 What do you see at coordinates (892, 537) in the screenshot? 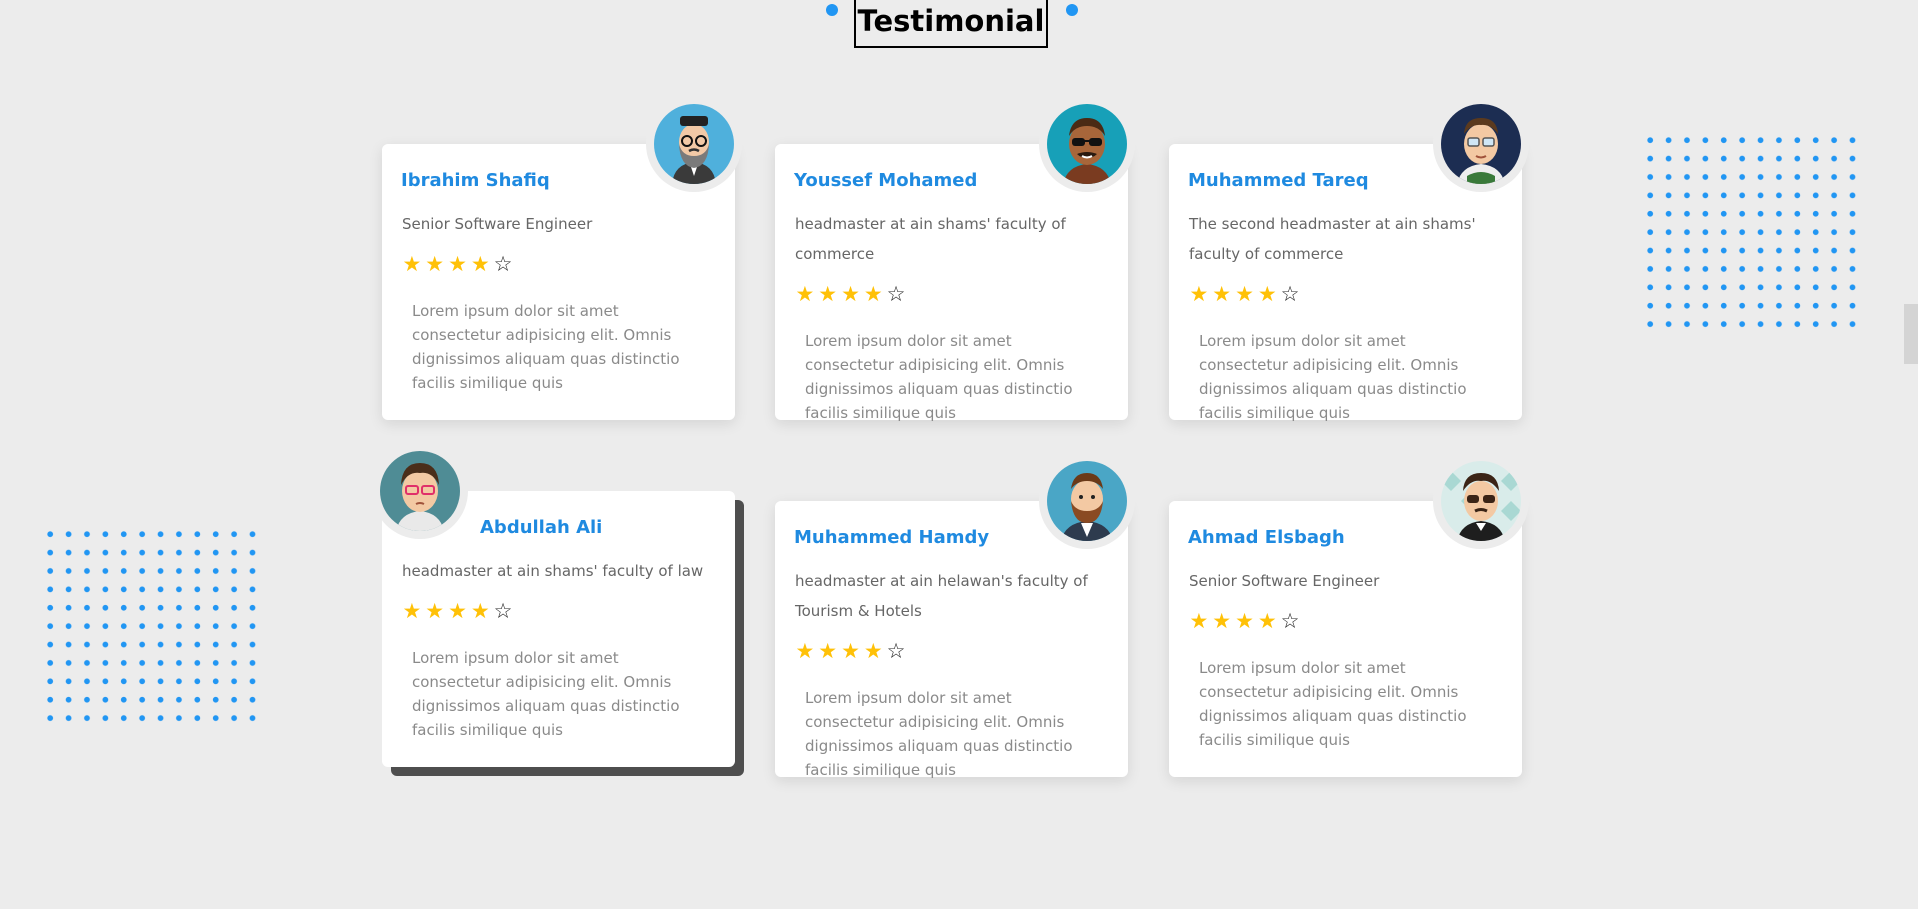
I see `testimonial-name: Muhammed Hamdy` at bounding box center [892, 537].